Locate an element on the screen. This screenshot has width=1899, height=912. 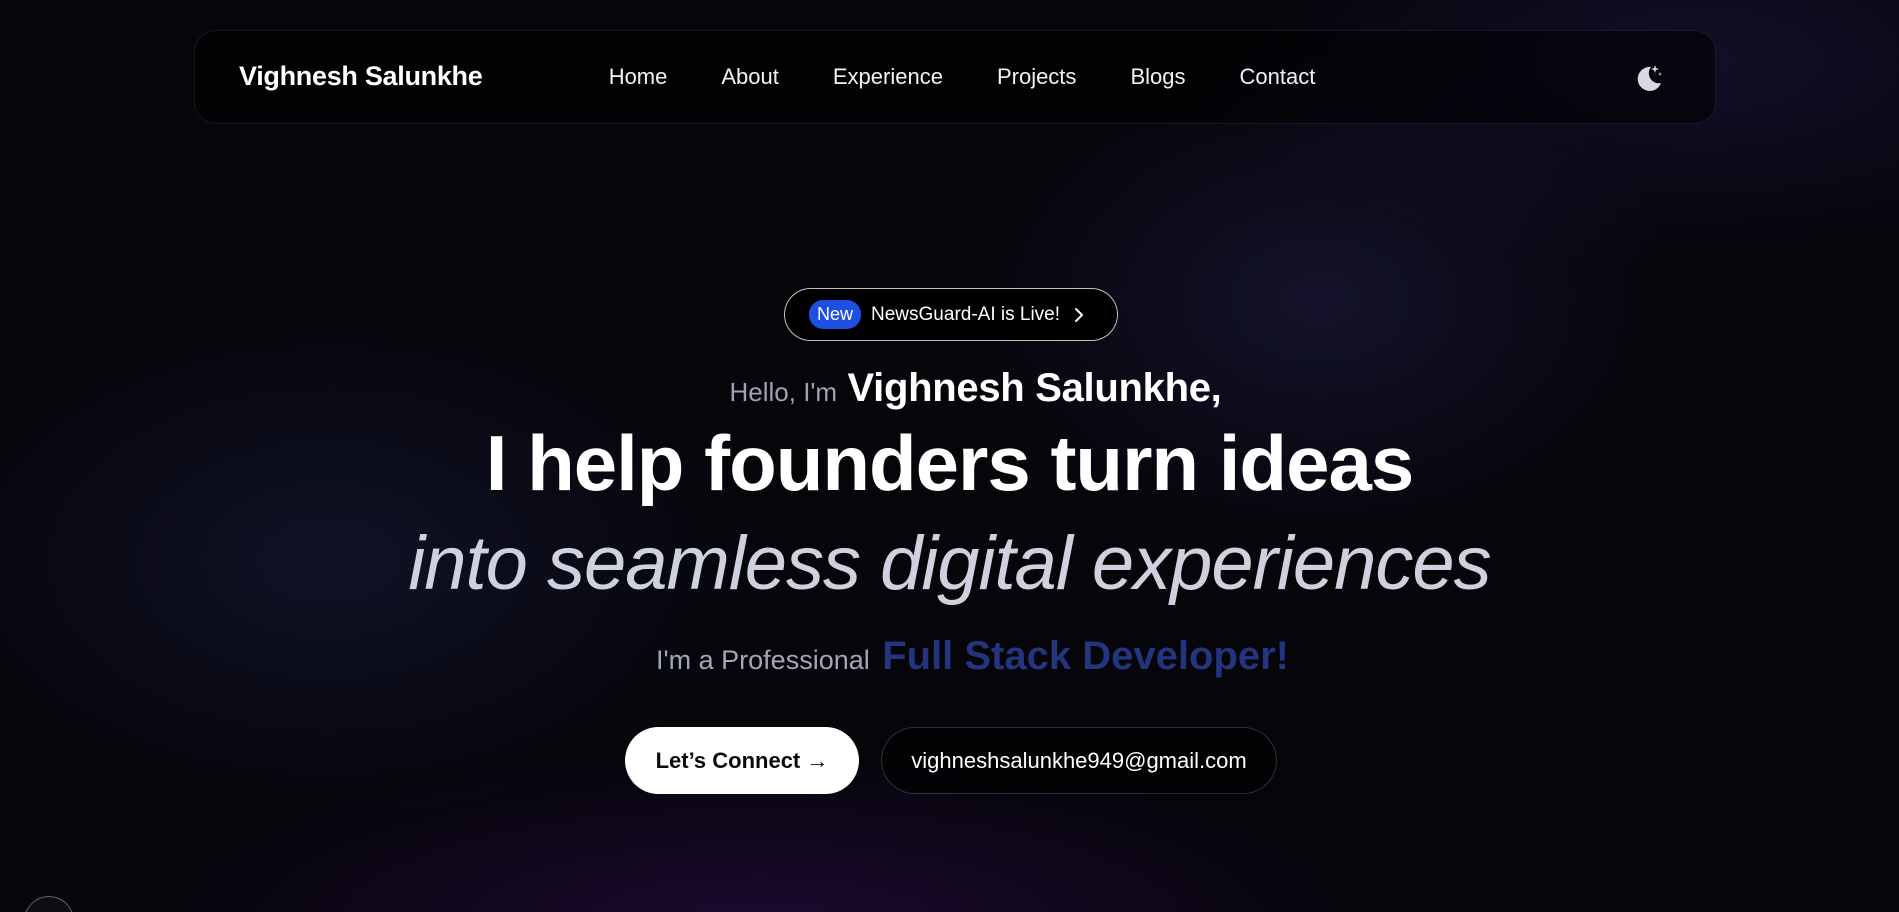
nav-link-projects: Projects is located at coordinates (1036, 77).